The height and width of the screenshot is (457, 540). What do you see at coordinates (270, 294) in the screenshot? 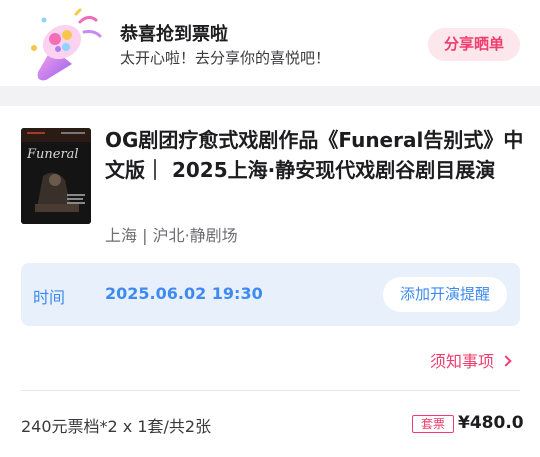
I see `showtime-panel: 时间 2025.06.02 19:30 添加开演提醒` at bounding box center [270, 294].